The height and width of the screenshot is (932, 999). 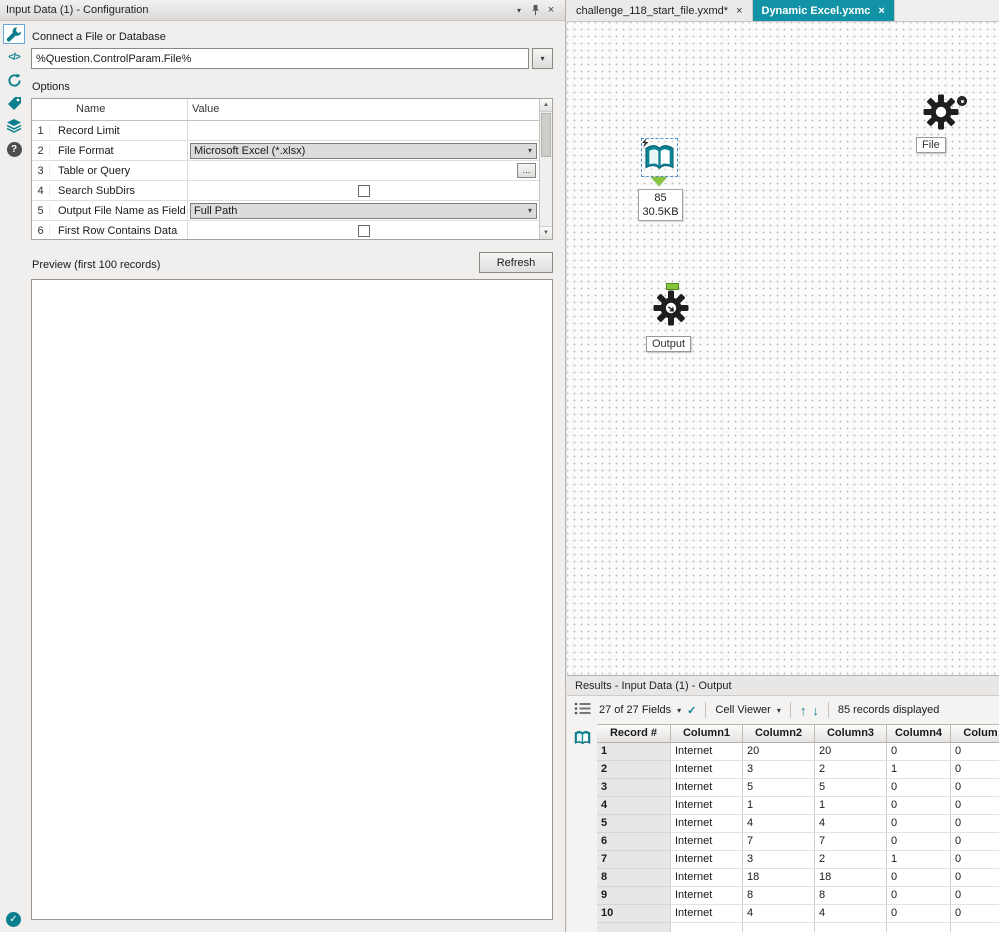 I want to click on scroll-down-icon: ▼, so click(x=546, y=232).